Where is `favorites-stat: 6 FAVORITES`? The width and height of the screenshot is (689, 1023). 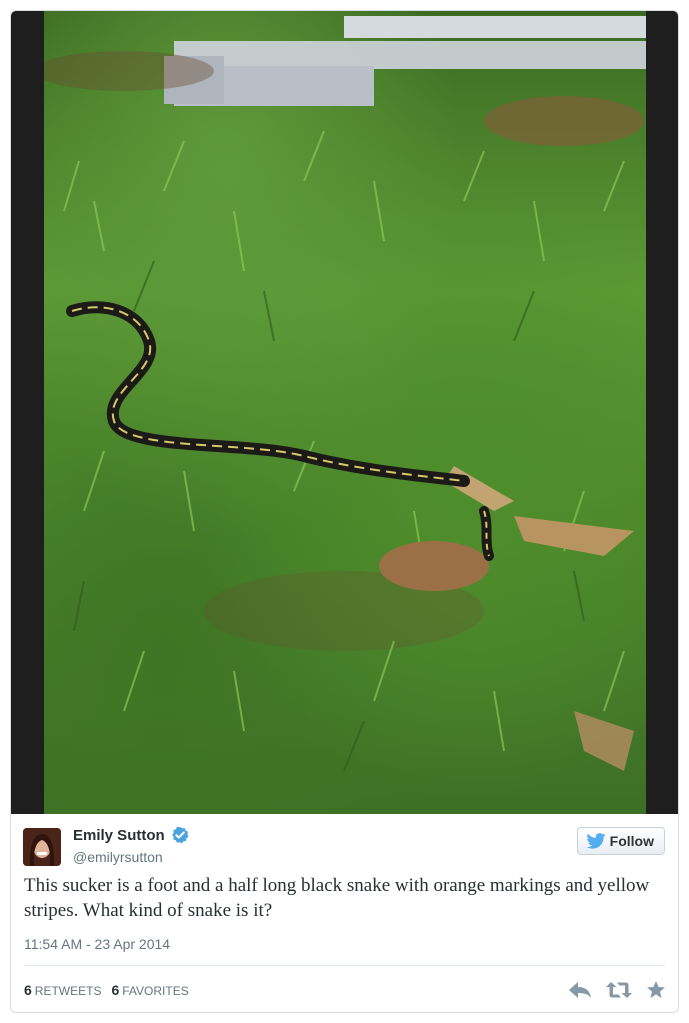 favorites-stat: 6 FAVORITES is located at coordinates (149, 990).